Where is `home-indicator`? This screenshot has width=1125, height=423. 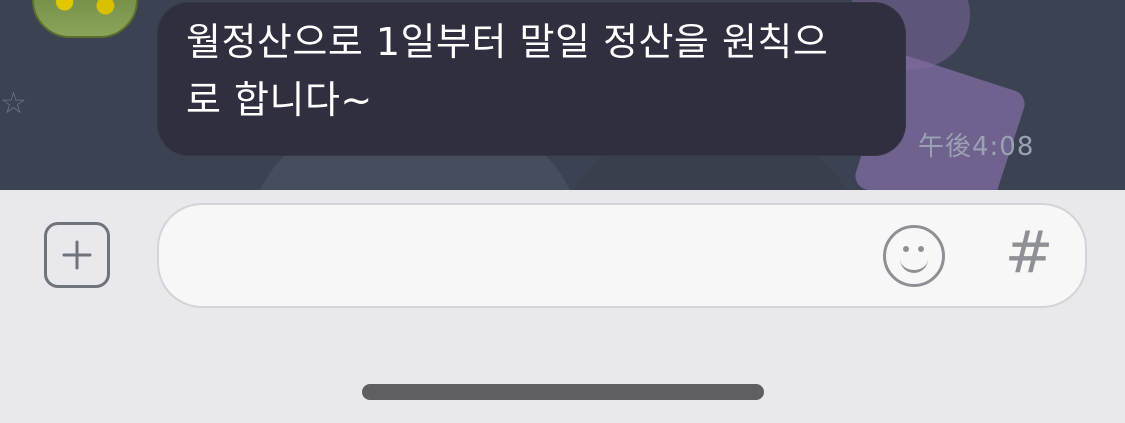
home-indicator is located at coordinates (563, 392).